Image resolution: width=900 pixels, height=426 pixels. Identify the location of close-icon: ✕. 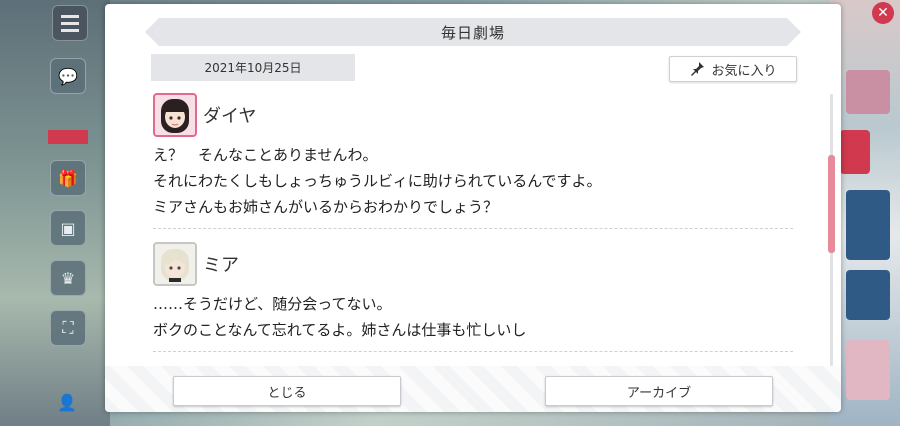
(883, 13).